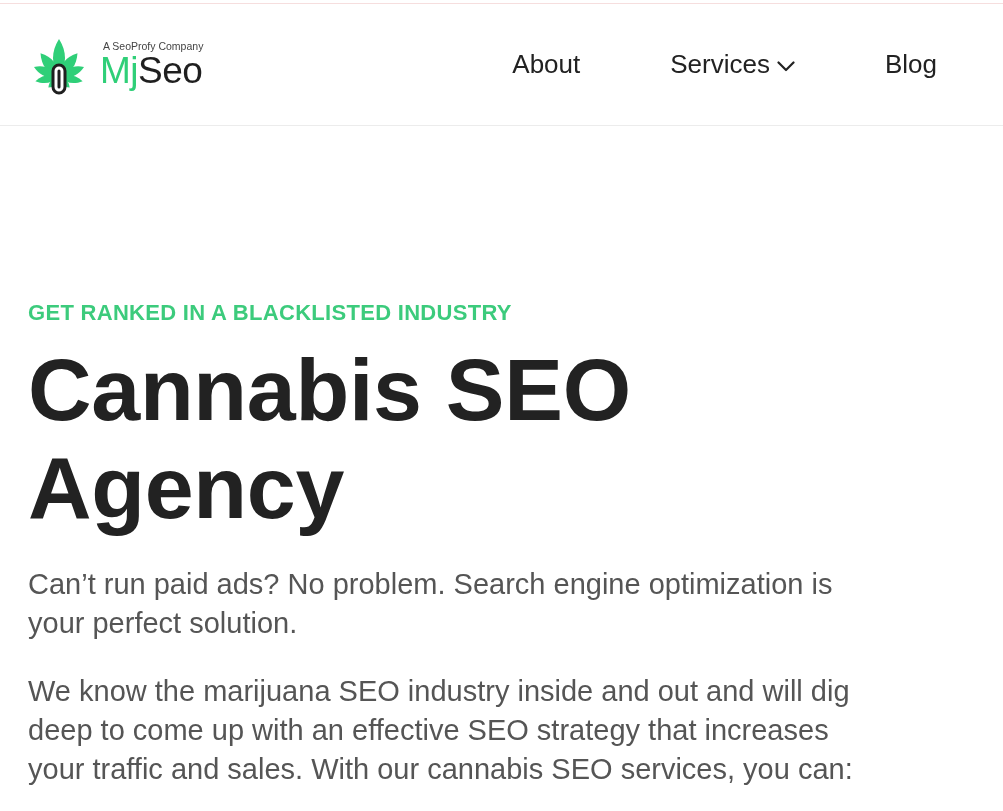 The image size is (1003, 811). I want to click on hero-title: Cannabis SEO Agency, so click(330, 439).